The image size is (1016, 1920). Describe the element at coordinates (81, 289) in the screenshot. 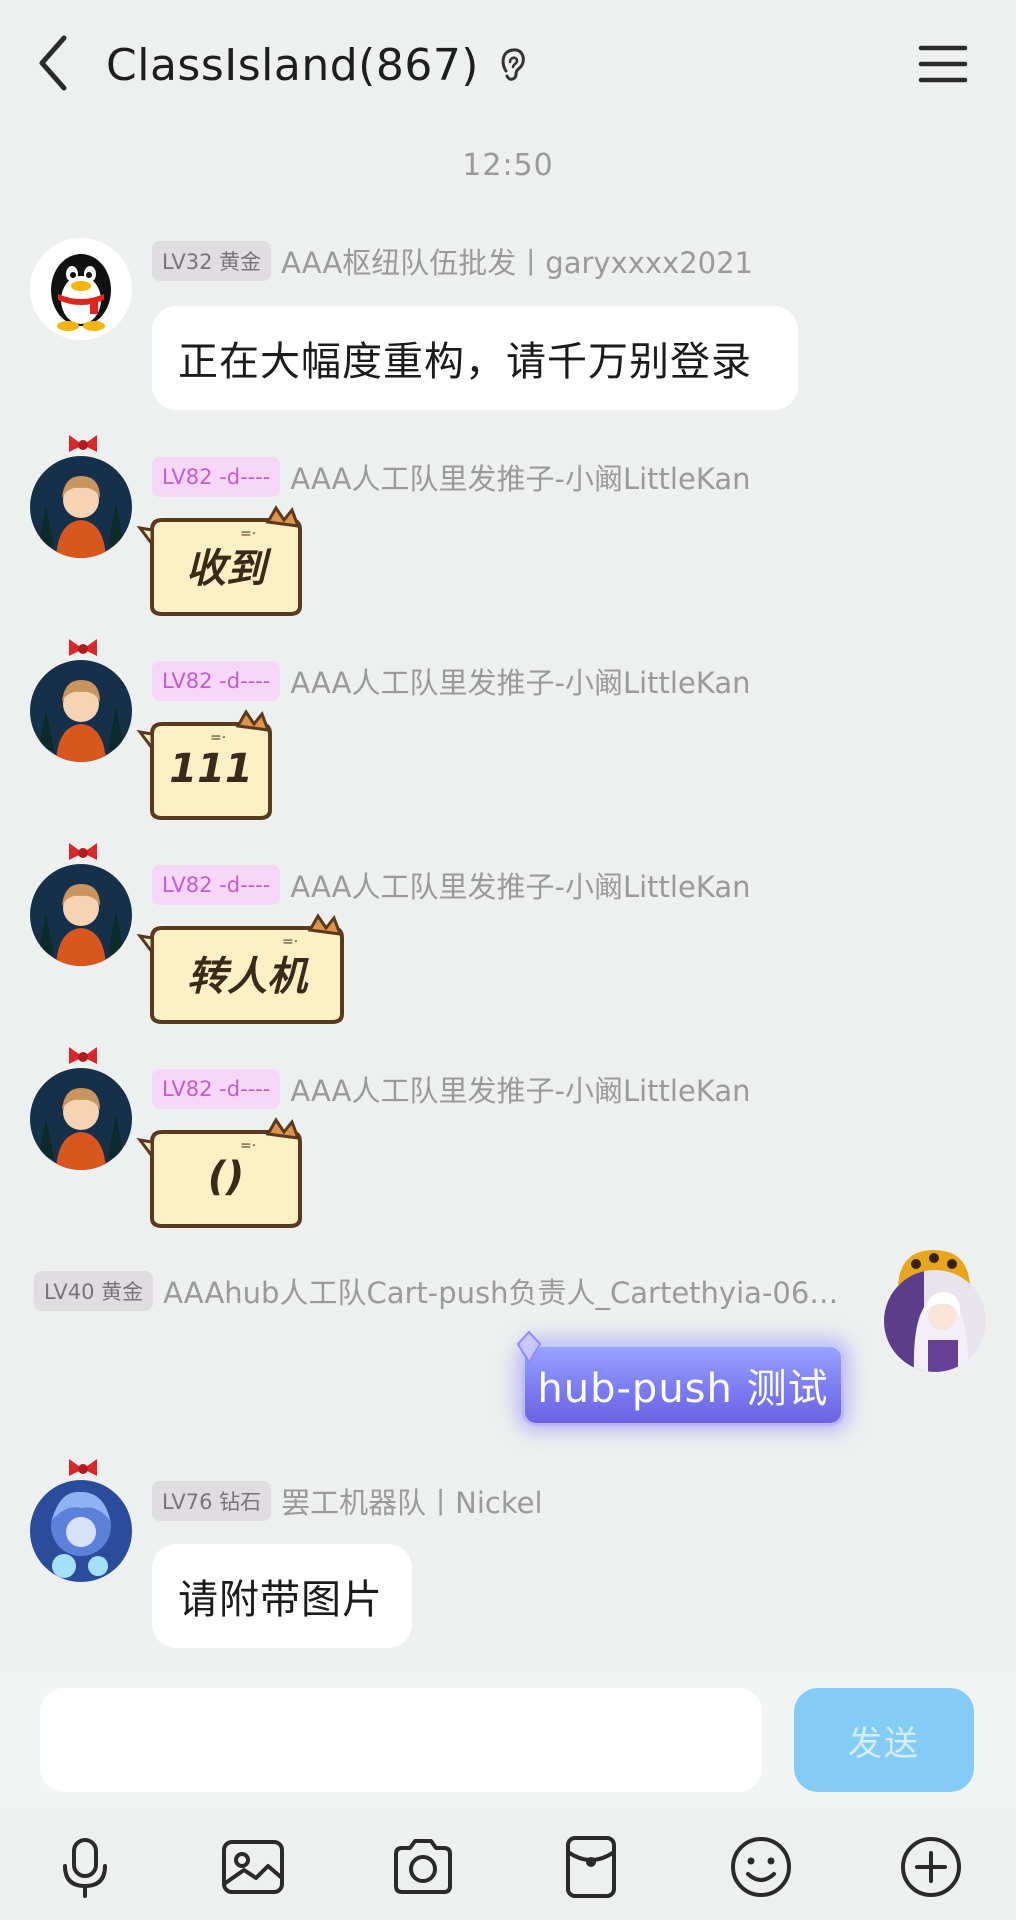

I see `qq-penguin-avatar` at that location.